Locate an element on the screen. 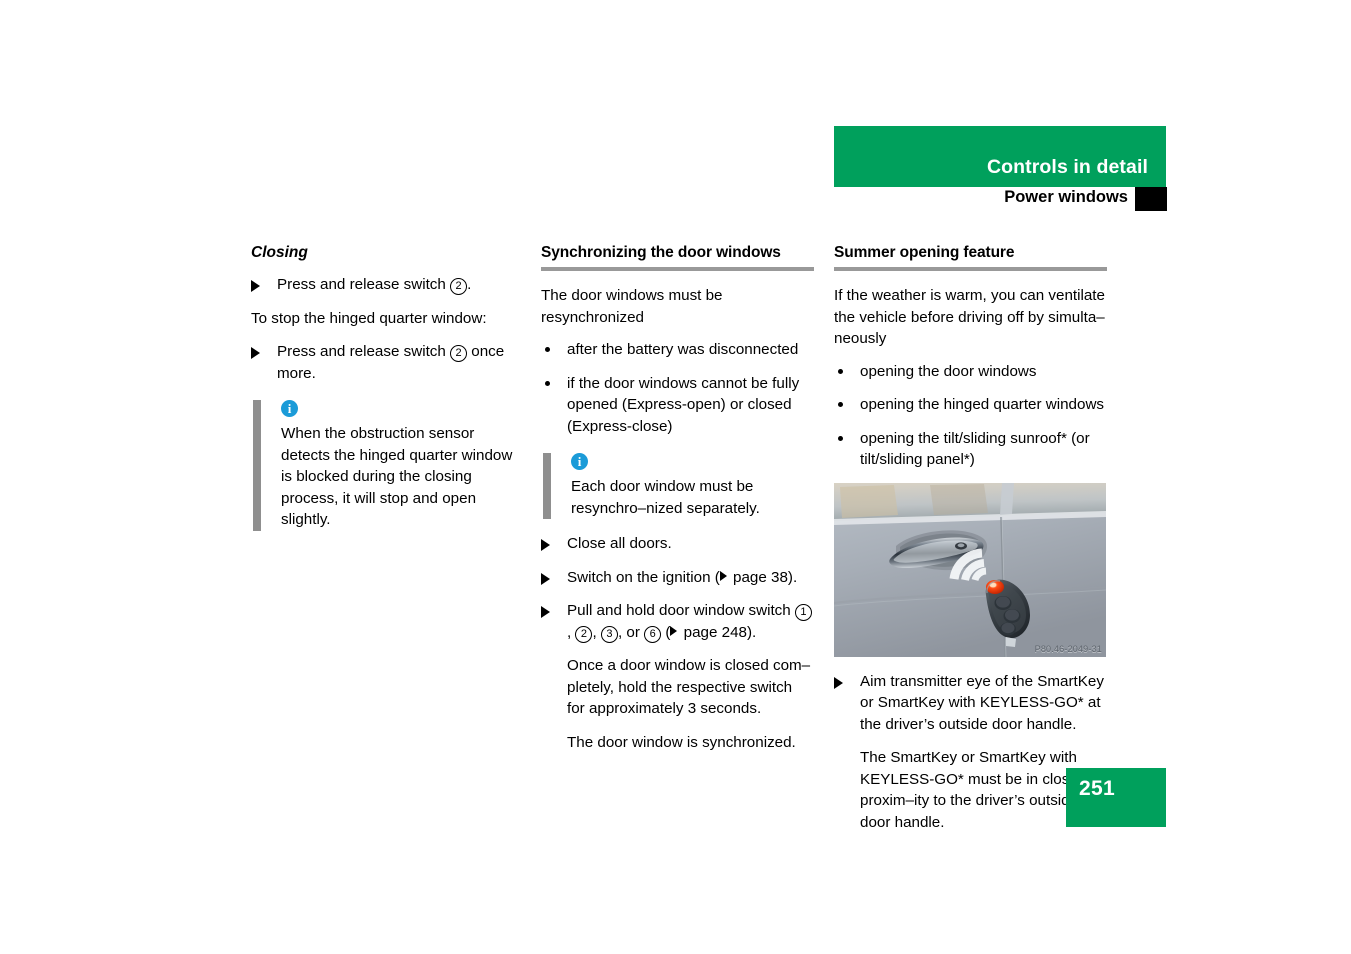  middle-step-3-page: page 248). is located at coordinates (718, 632).